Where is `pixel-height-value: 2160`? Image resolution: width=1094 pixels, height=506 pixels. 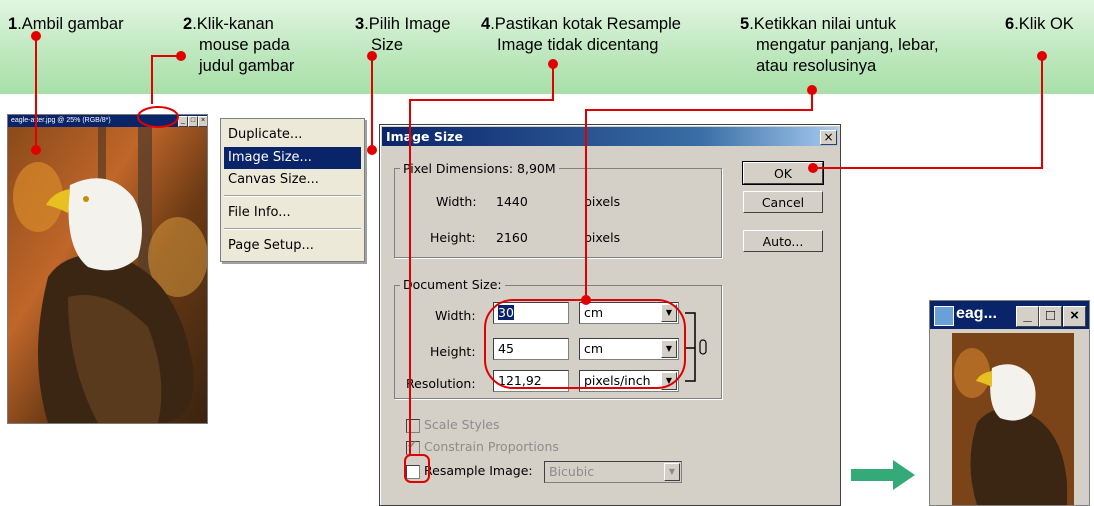
pixel-height-value: 2160 is located at coordinates (512, 237).